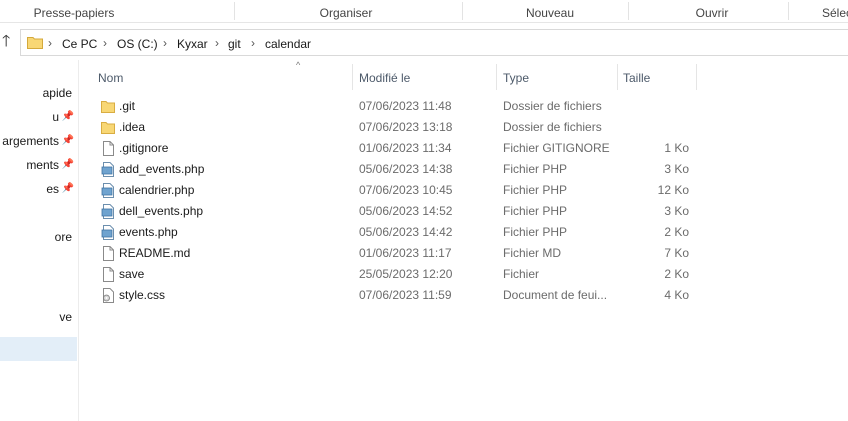  I want to click on ribbon-group-new: Nouveau, so click(550, 11).